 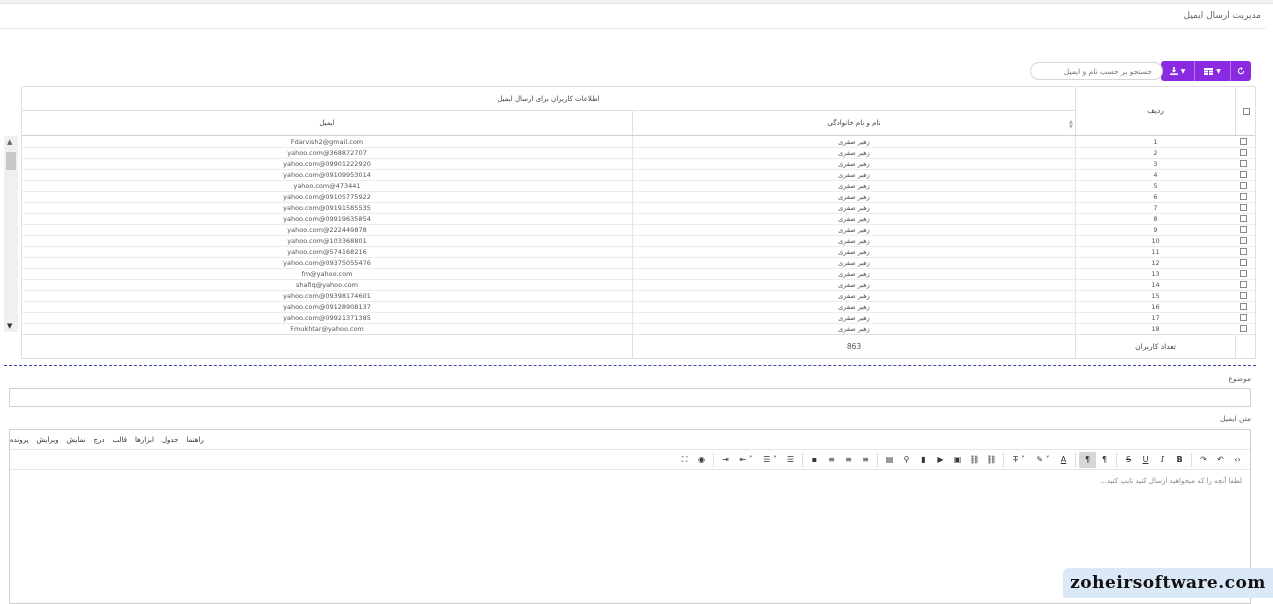 I want to click on email-cell: yahoo.com@574168216, so click(x=327, y=252).